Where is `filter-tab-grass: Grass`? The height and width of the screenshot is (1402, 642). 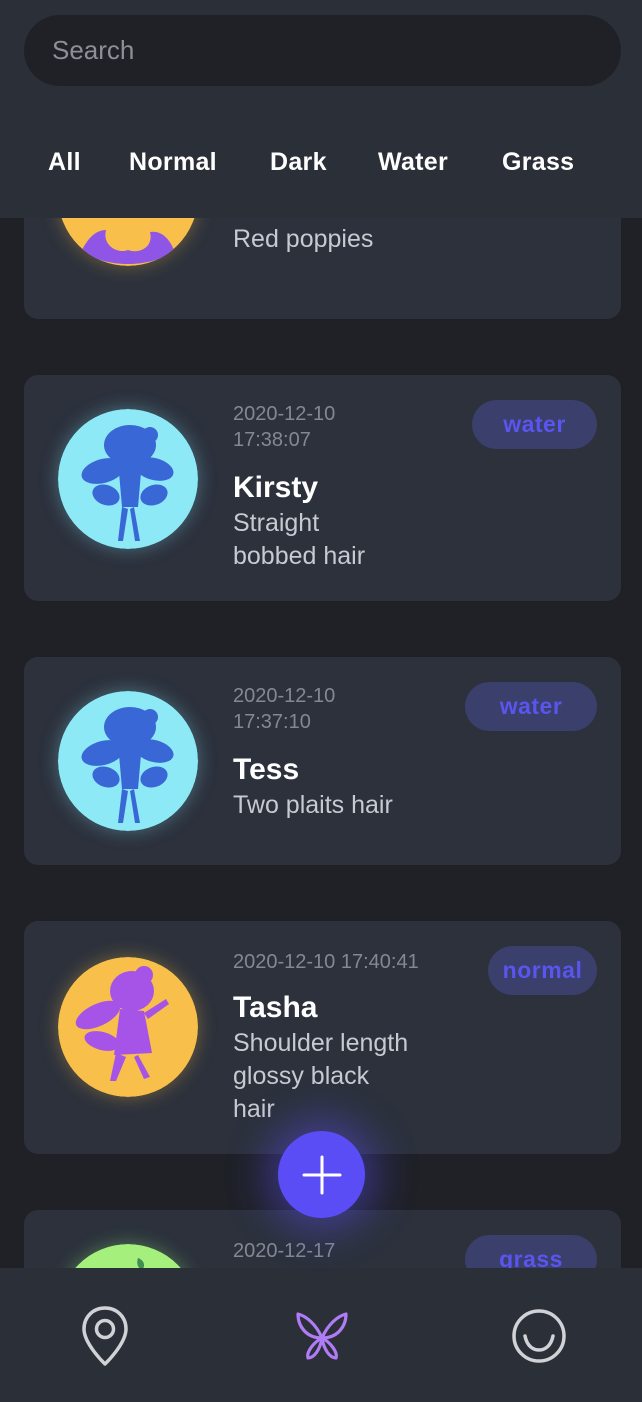
filter-tab-grass: Grass is located at coordinates (538, 162).